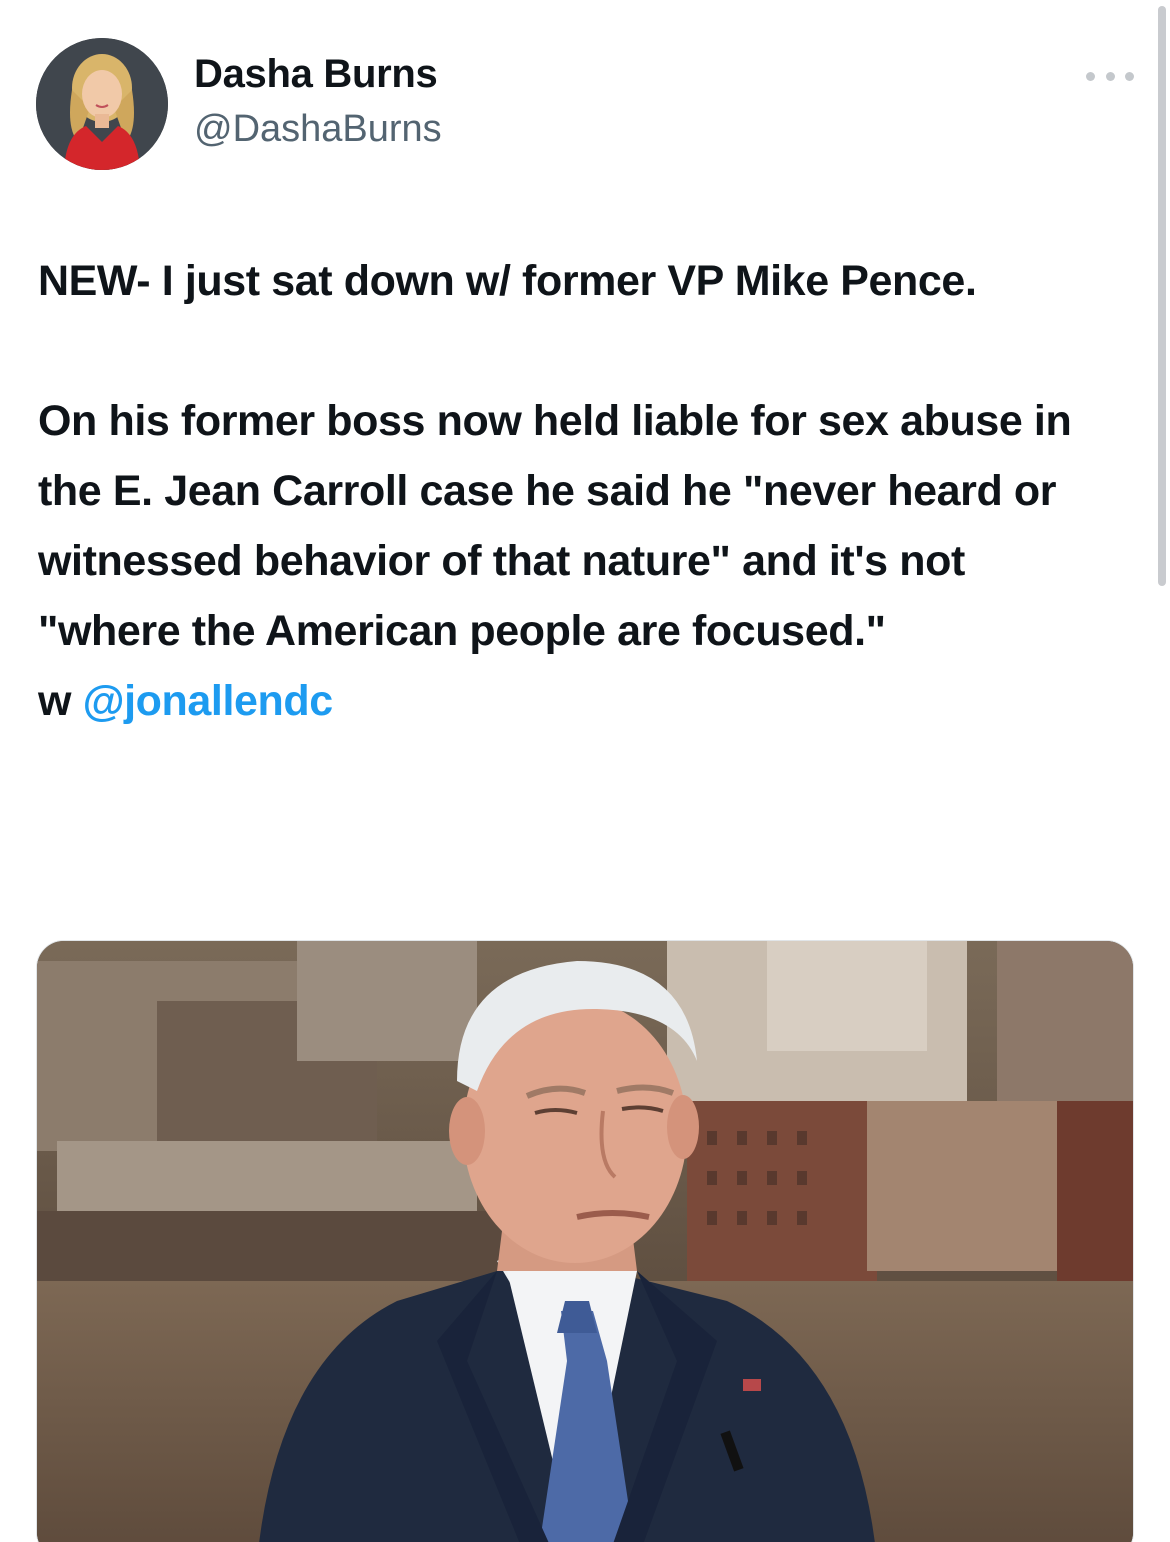  What do you see at coordinates (318, 129) in the screenshot?
I see `user-handle: @DashaBurns` at bounding box center [318, 129].